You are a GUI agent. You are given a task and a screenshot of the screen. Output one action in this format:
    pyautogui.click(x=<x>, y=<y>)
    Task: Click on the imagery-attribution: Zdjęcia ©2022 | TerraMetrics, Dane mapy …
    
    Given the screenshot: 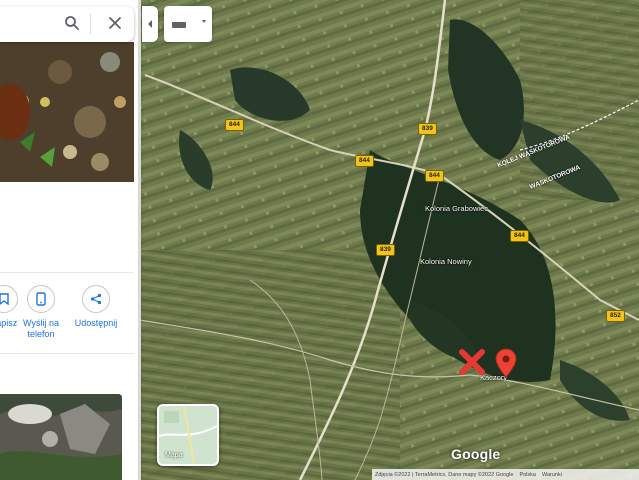 What is the action you would take?
    pyautogui.click(x=444, y=474)
    